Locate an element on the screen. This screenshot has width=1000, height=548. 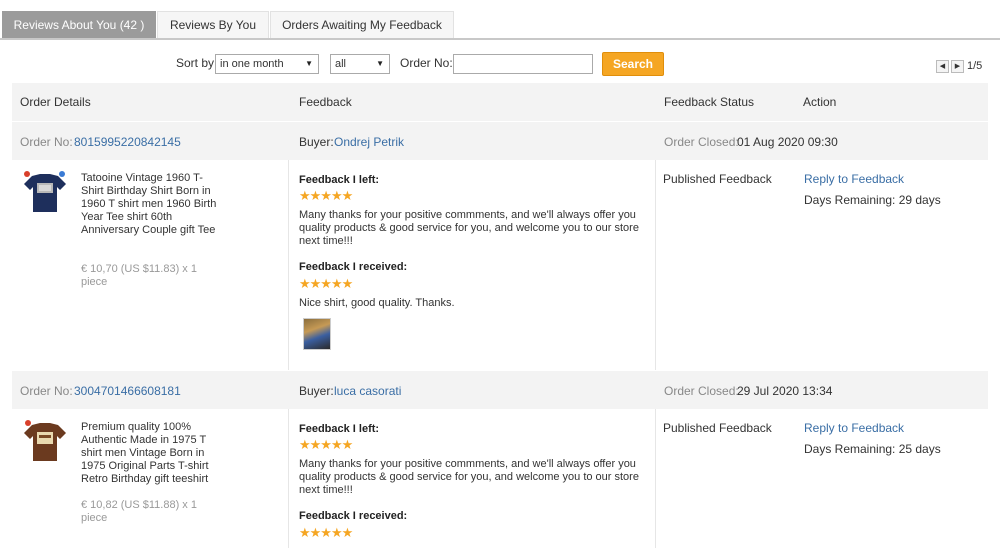
column-action: Action is located at coordinates (820, 102).